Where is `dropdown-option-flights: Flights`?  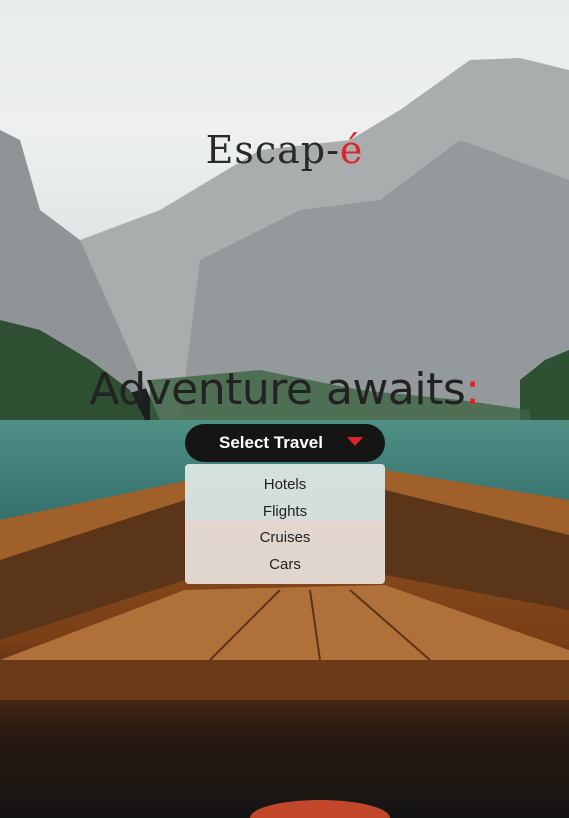 dropdown-option-flights: Flights is located at coordinates (285, 514).